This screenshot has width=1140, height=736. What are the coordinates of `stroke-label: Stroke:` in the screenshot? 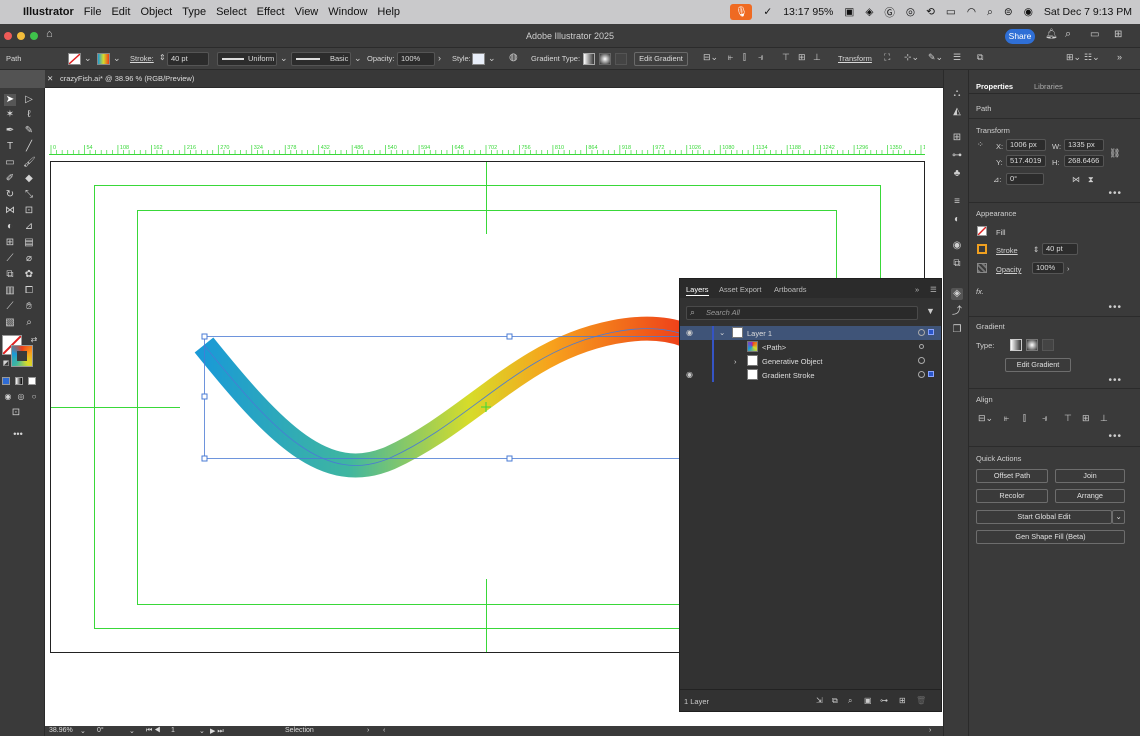 It's located at (142, 58).